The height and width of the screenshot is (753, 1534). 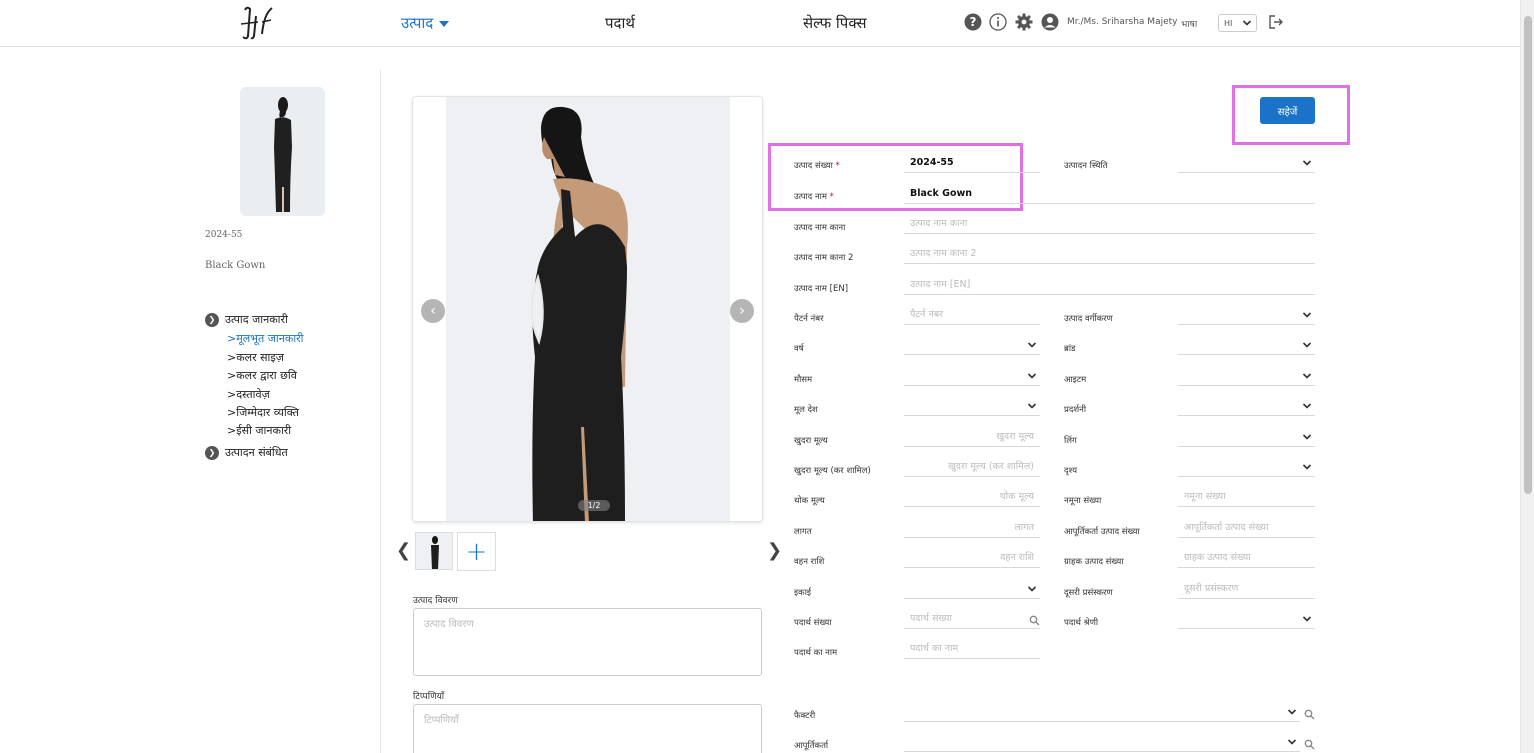 I want to click on user-avatar-icon, so click(x=1050, y=22).